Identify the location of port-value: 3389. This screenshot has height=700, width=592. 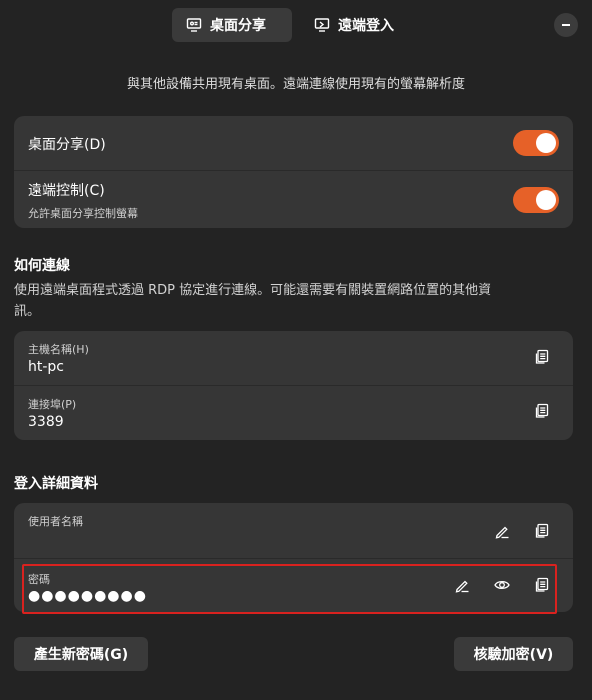
(46, 422).